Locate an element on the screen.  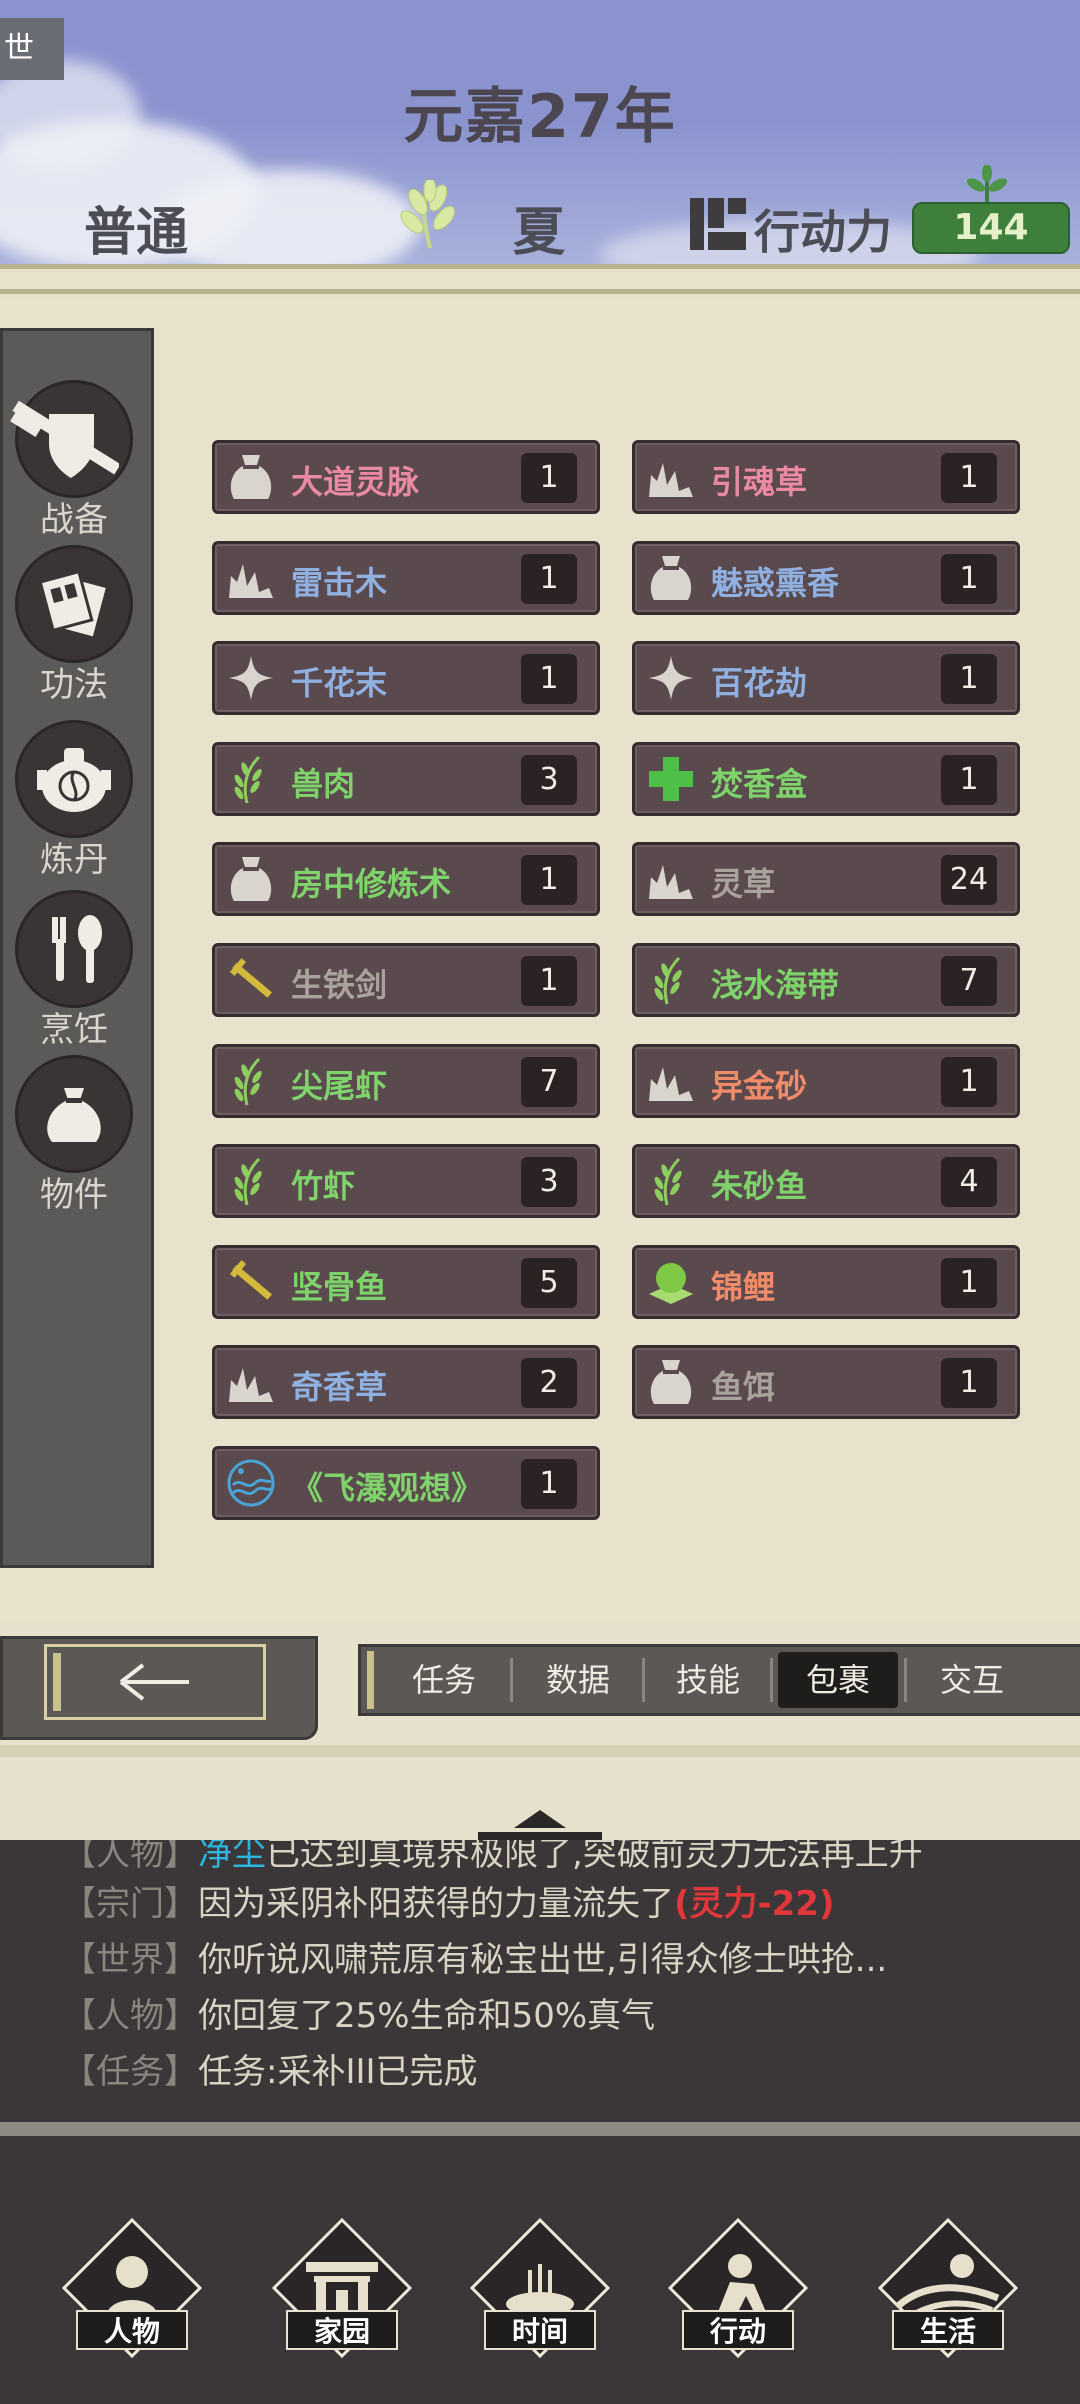
inventory-item: 《飞瀑观想》 1 is located at coordinates (406, 1483).